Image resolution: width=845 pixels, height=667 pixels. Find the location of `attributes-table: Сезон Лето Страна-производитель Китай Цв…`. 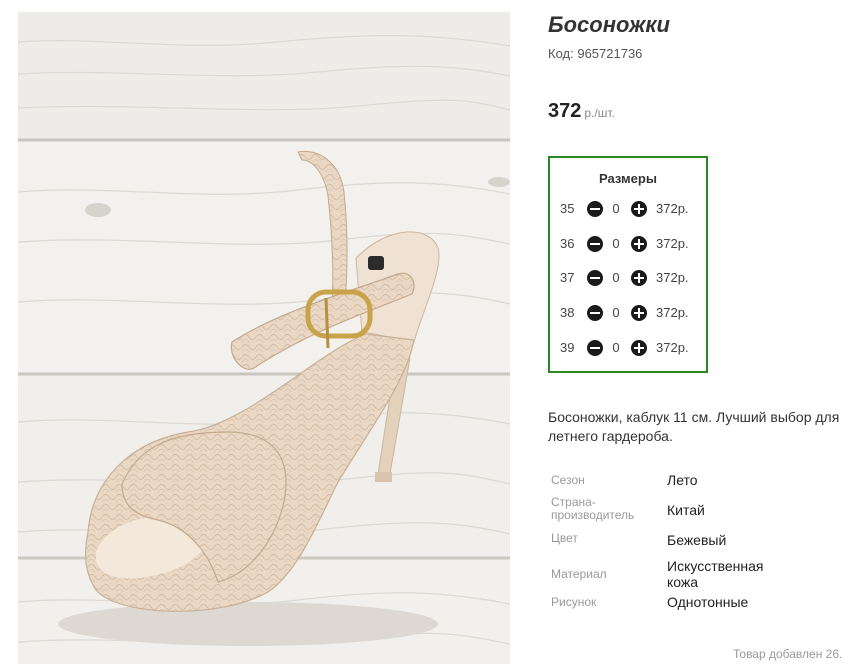

attributes-table: Сезон Лето Страна-производитель Китай Цв… is located at coordinates (693, 542).